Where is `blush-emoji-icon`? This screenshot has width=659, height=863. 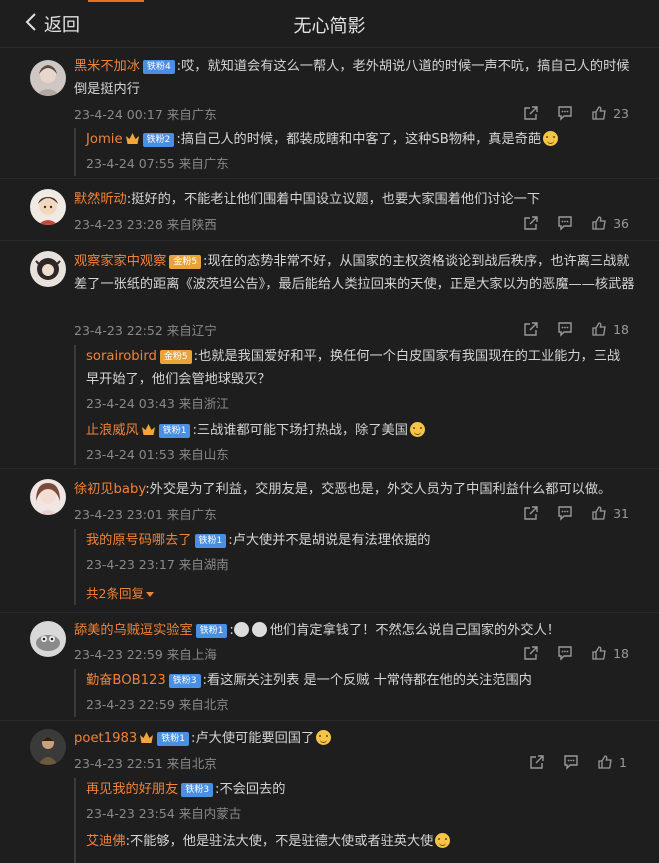 blush-emoji-icon is located at coordinates (417, 429).